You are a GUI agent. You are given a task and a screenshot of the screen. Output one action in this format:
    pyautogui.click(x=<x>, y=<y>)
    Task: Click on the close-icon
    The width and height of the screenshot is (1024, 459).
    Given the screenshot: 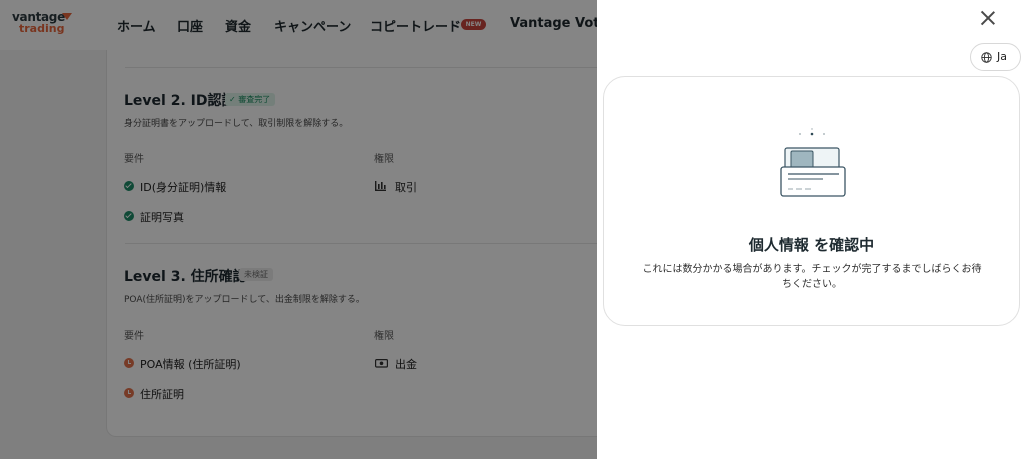 What is the action you would take?
    pyautogui.click(x=988, y=18)
    